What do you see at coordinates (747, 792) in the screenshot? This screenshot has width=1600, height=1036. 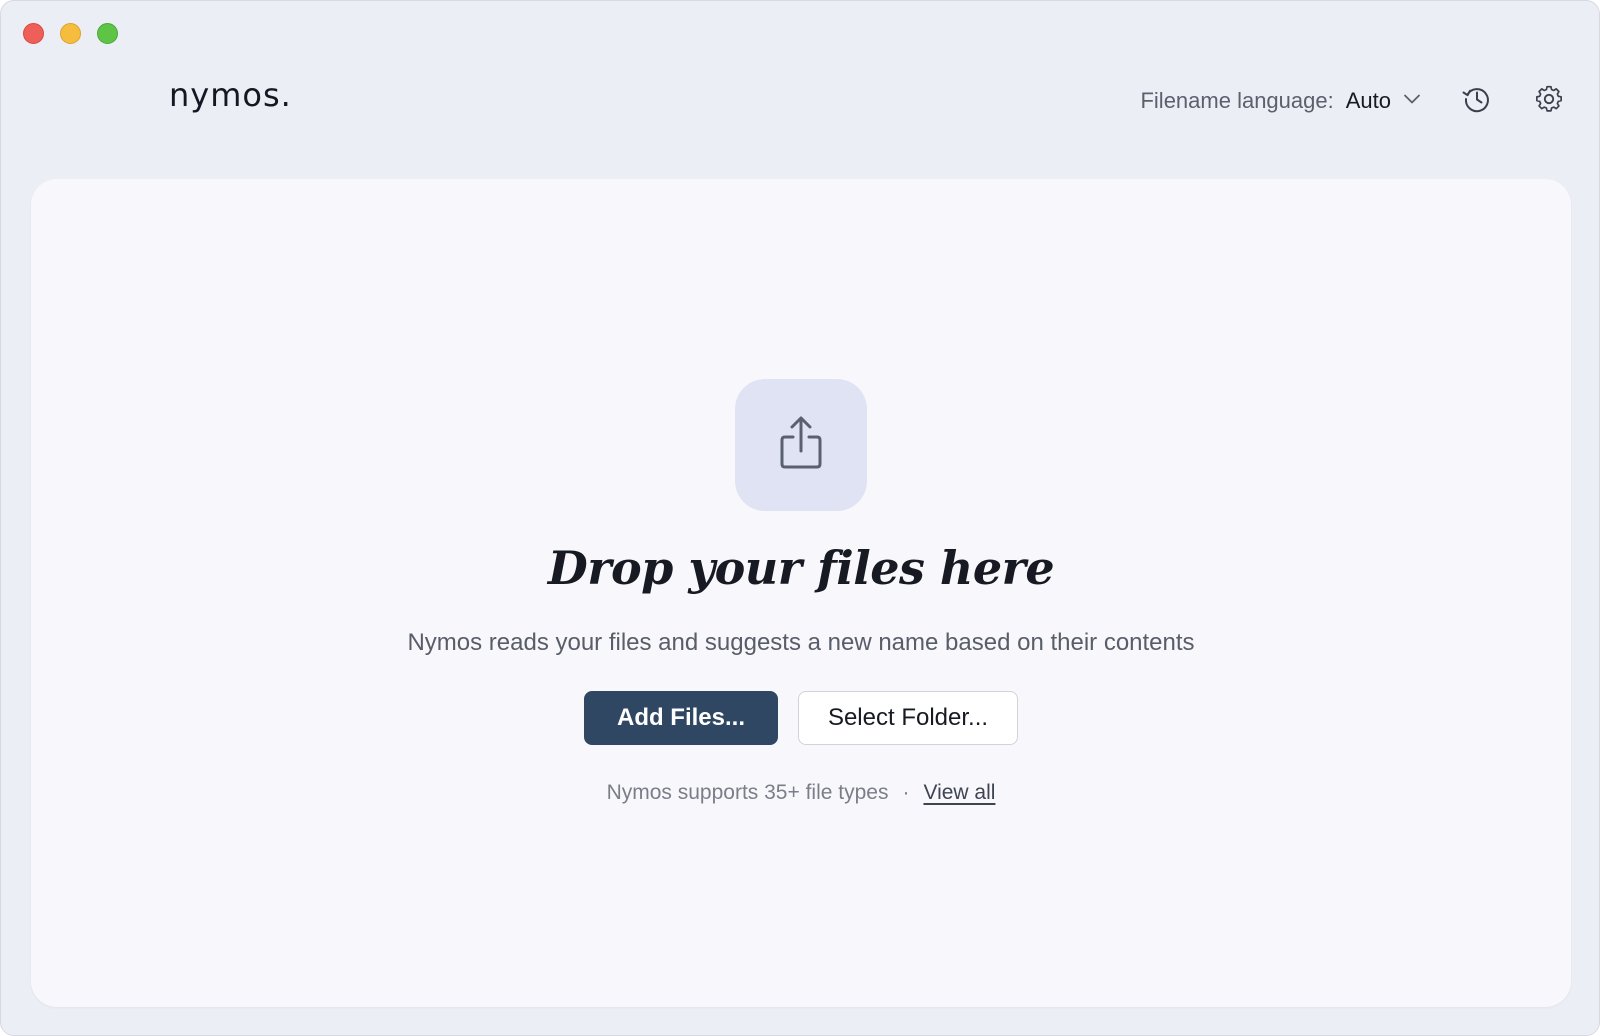 I see `supported-types-text: Nymos supports 35+ file types` at bounding box center [747, 792].